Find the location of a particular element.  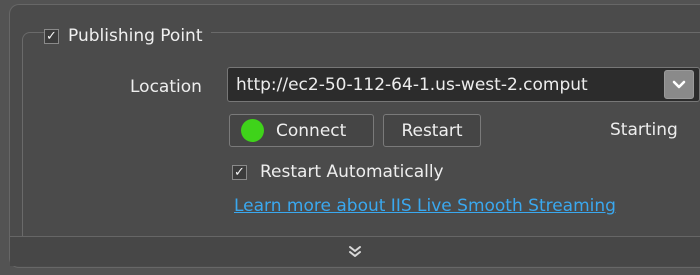

restart-automatically-checkbox: ✓ is located at coordinates (239, 172).